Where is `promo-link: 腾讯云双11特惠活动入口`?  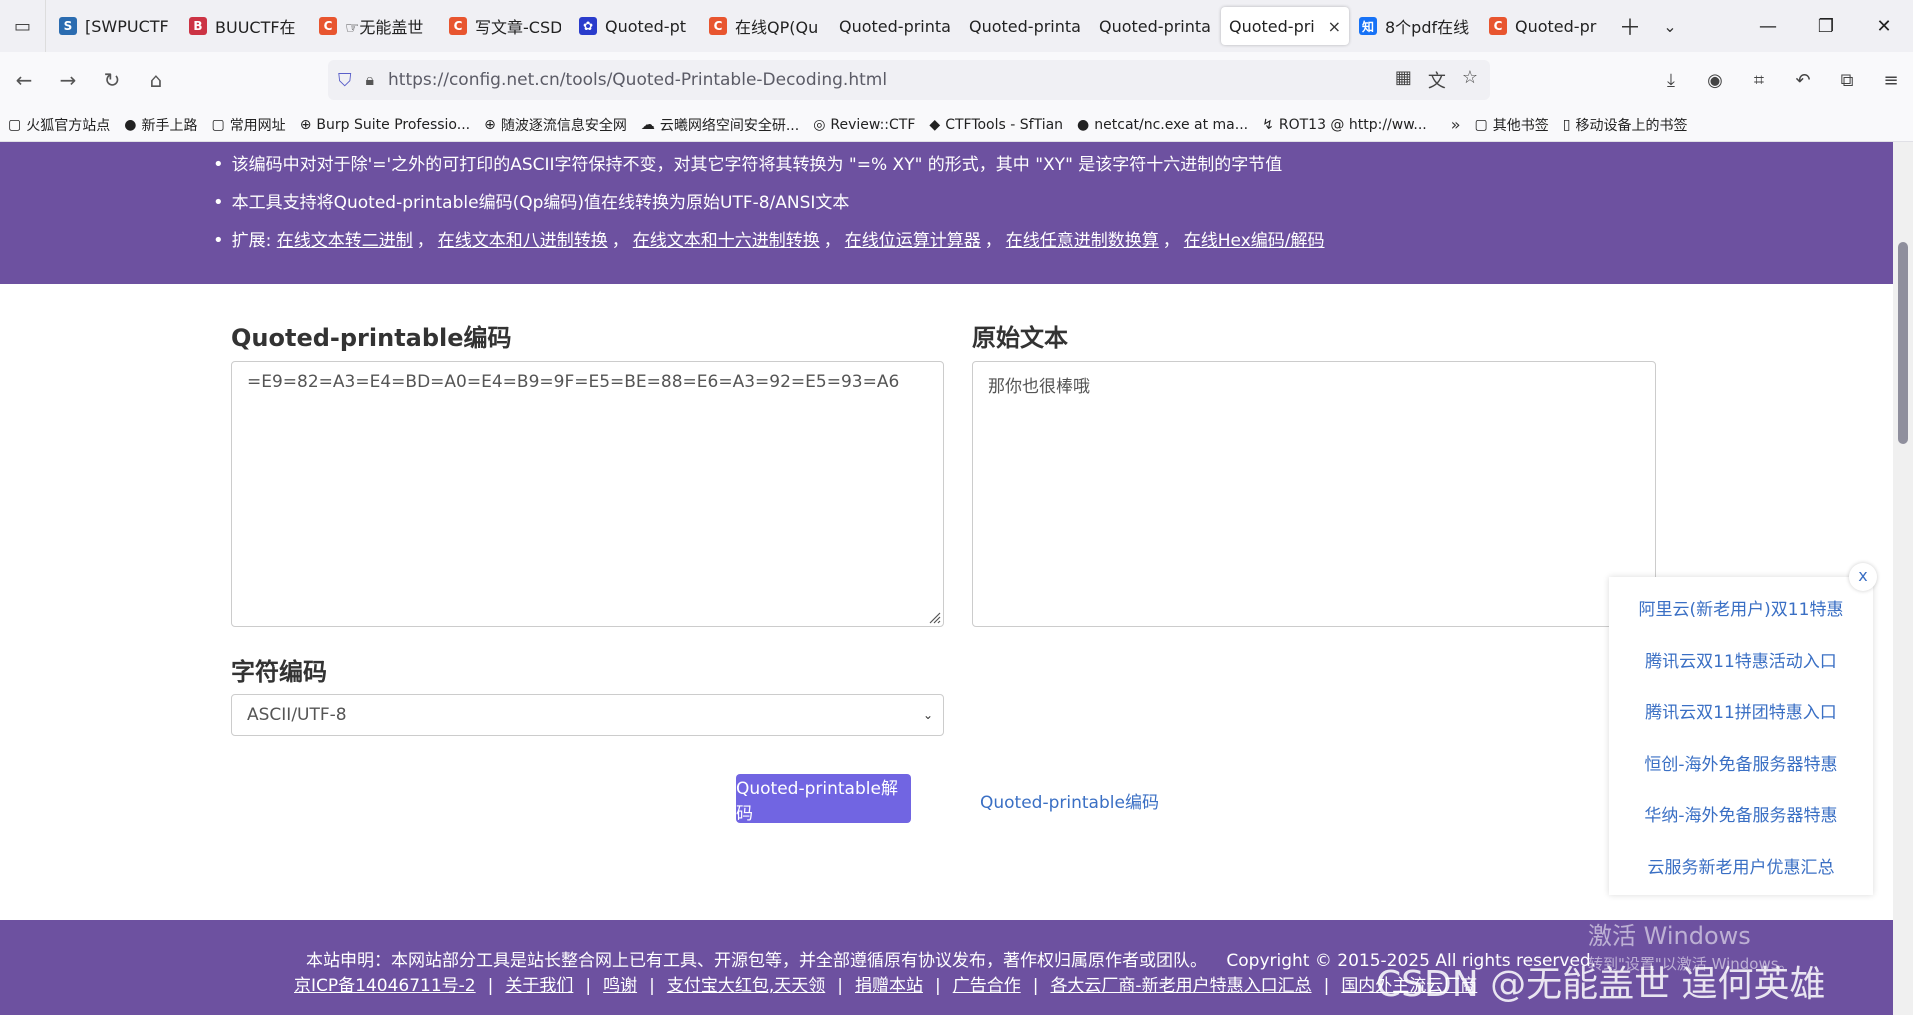 promo-link: 腾讯云双11特惠活动入口 is located at coordinates (1741, 663).